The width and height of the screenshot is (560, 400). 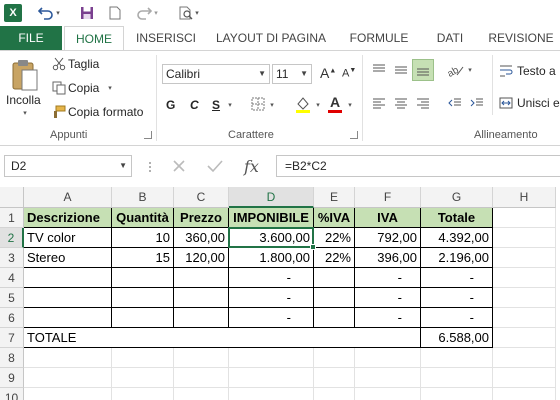 What do you see at coordinates (538, 103) in the screenshot?
I see `merge-center-button: Unisci e` at bounding box center [538, 103].